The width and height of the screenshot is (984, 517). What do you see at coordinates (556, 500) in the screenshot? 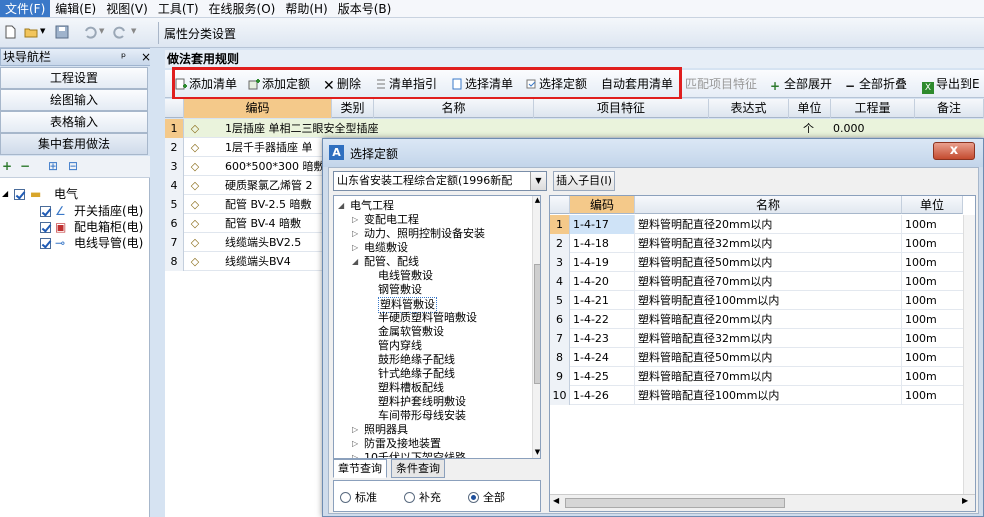
I see `scroll-left-icon: ◀` at bounding box center [556, 500].